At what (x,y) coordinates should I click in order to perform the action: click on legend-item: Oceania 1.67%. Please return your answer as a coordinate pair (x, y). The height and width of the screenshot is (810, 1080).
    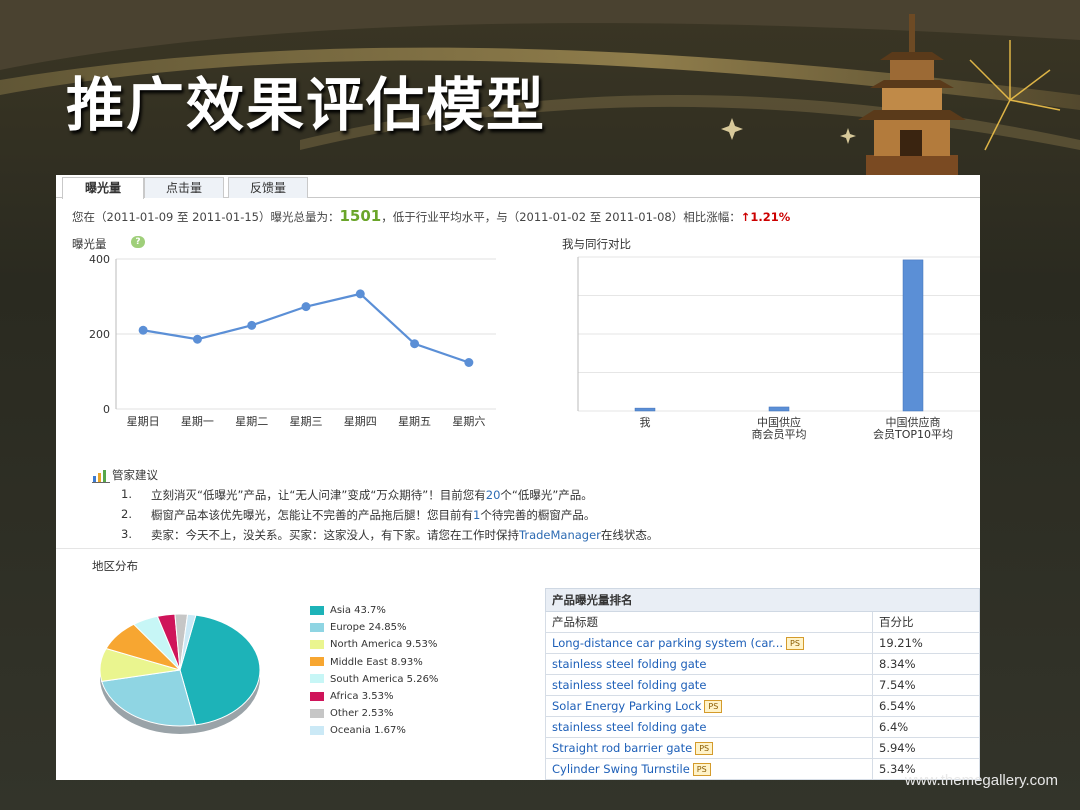
    Looking at the image, I should click on (358, 730).